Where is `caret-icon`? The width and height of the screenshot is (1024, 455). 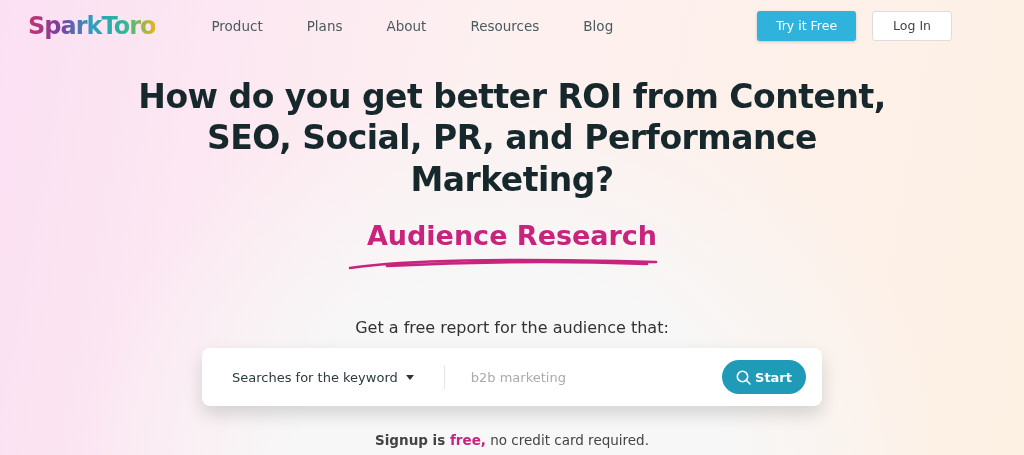
caret-icon is located at coordinates (409, 377).